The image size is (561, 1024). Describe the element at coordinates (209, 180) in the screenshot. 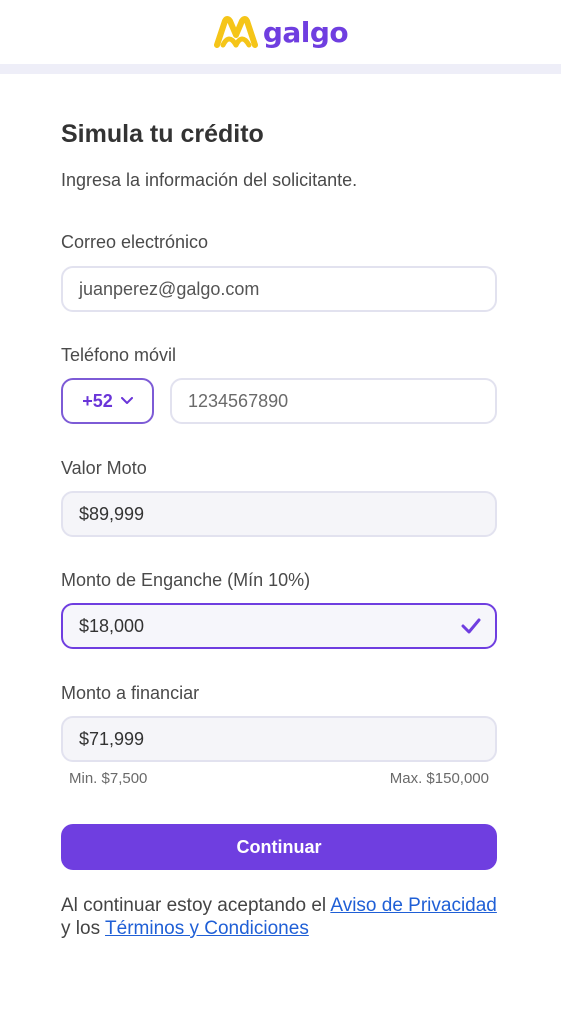

I see `page-subtitle: Ingresa la información del solicitante.` at that location.